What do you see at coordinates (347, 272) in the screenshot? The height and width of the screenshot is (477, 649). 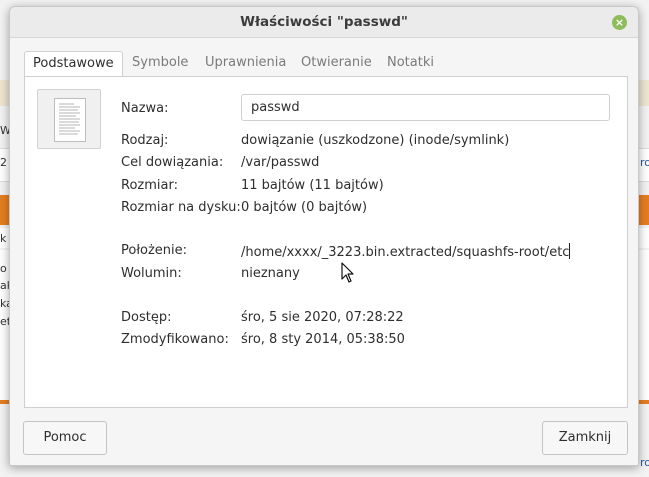 I see `mouse-pointer-icon` at bounding box center [347, 272].